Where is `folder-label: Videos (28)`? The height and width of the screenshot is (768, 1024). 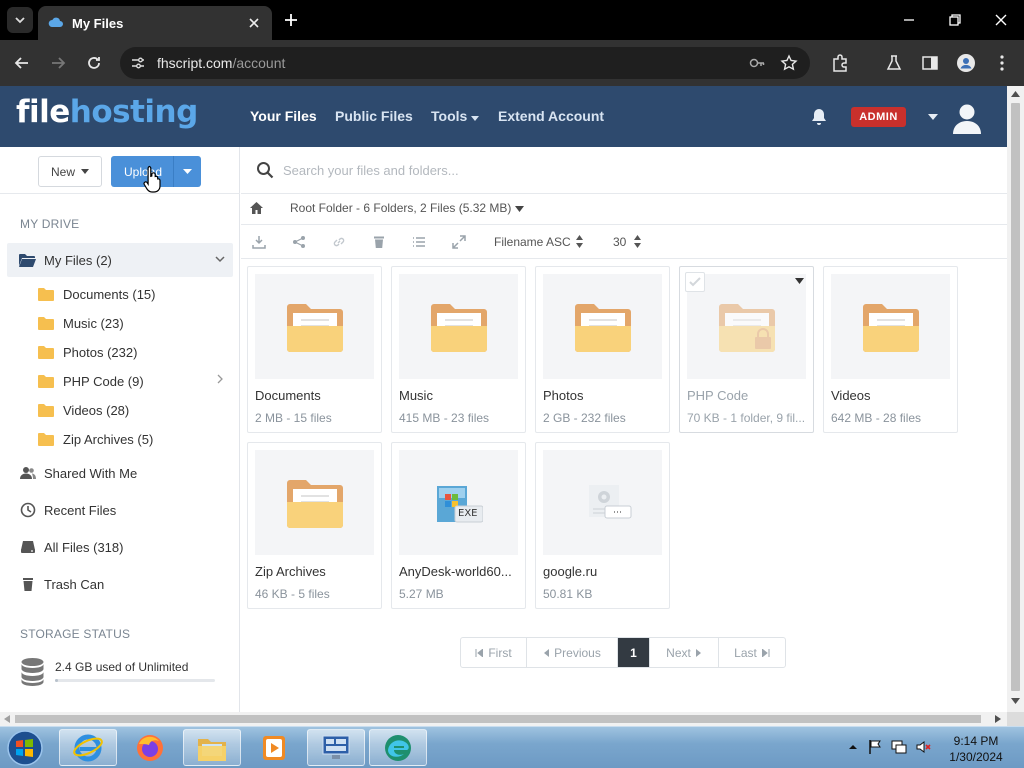
folder-label: Videos (28) is located at coordinates (96, 410).